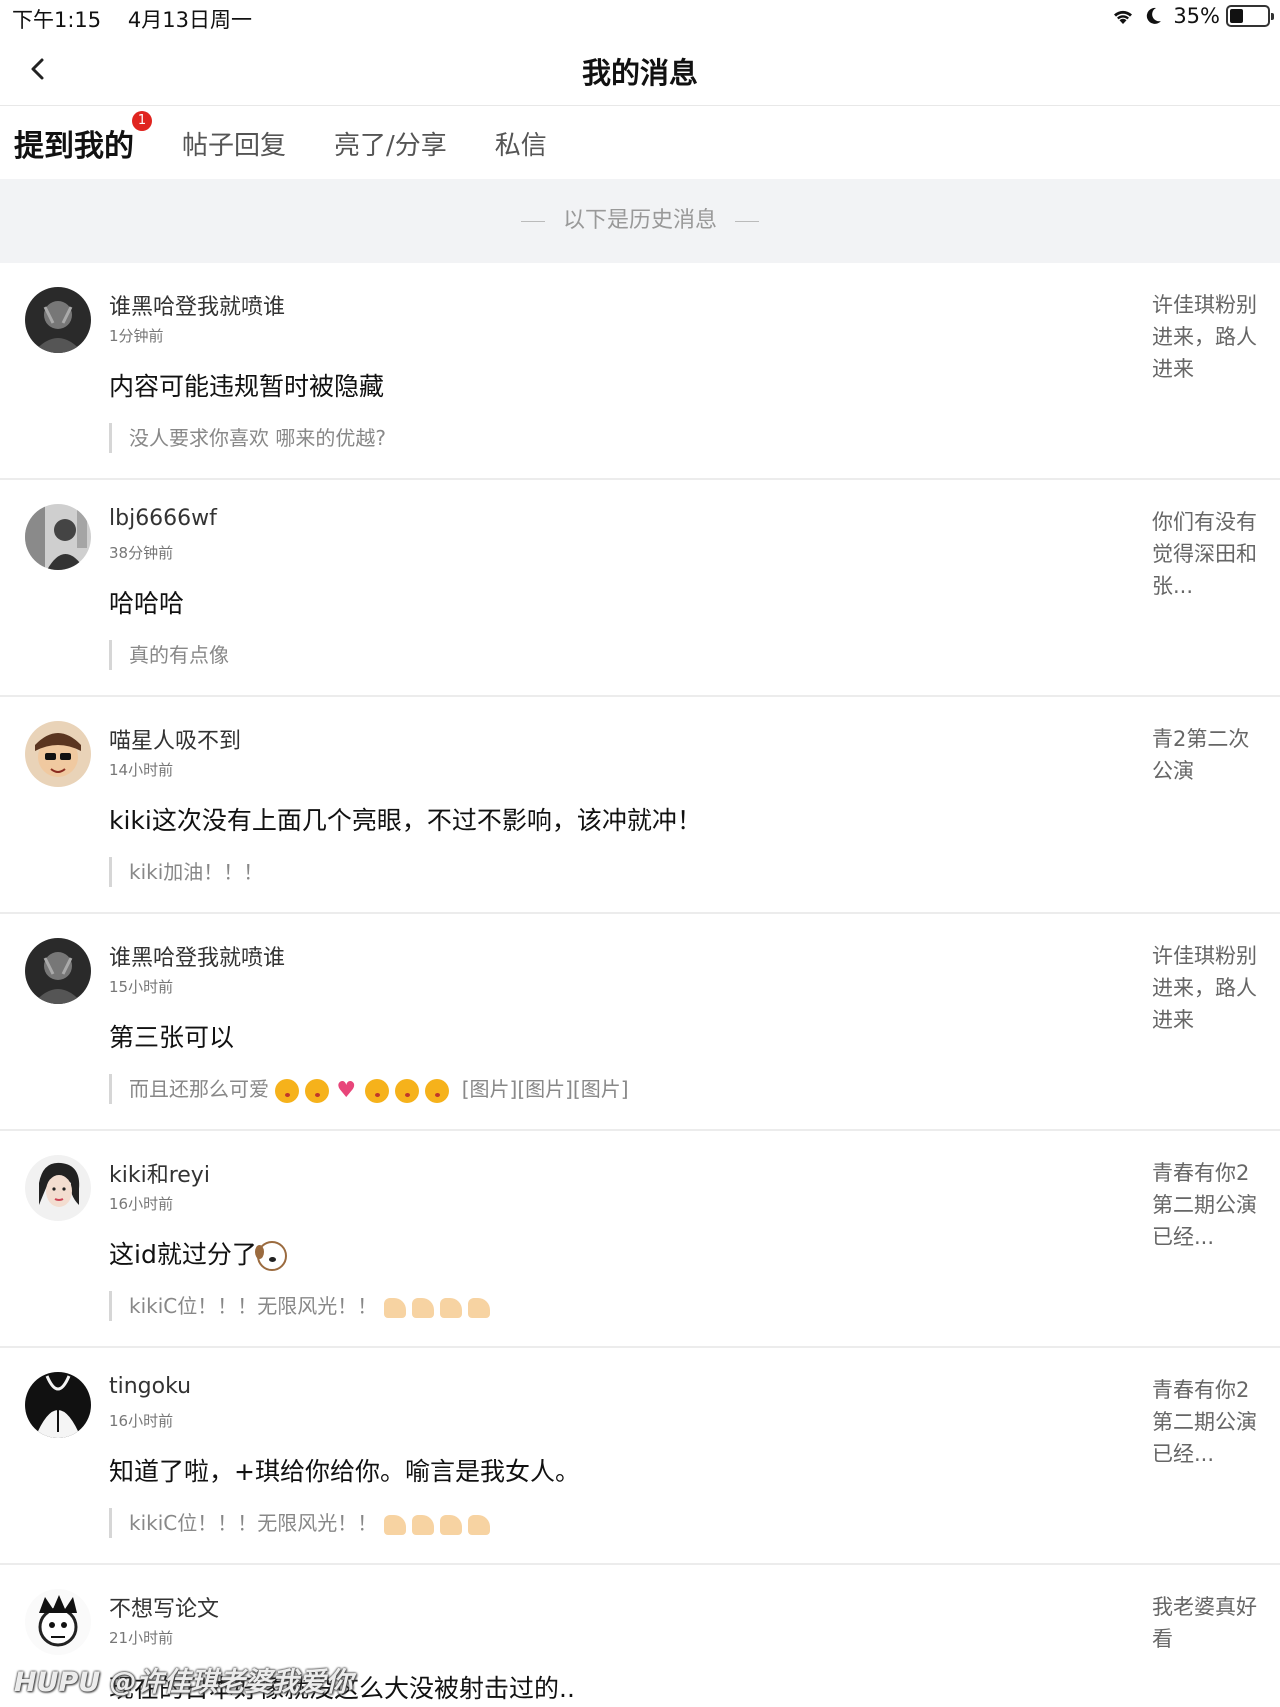  I want to click on source-thread: 我老婆真好看, so click(1207, 1623).